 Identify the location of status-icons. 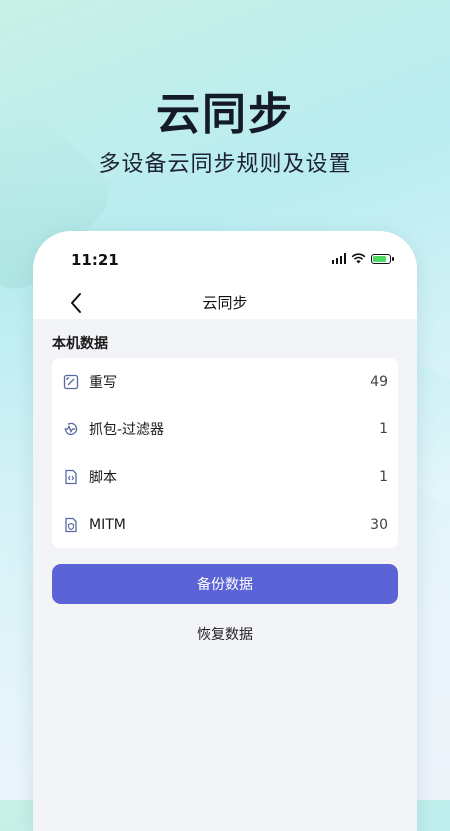
(362, 258).